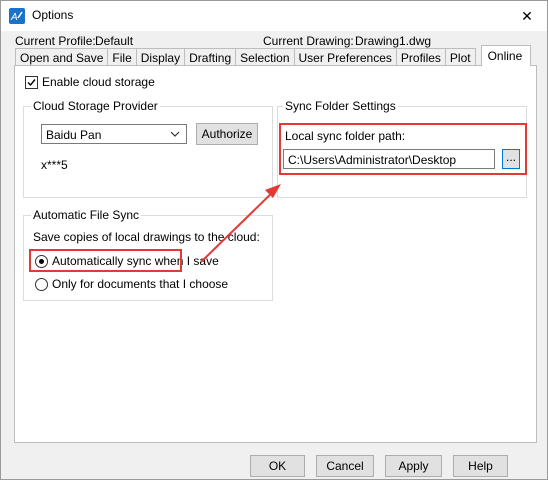 The width and height of the screenshot is (548, 480). Describe the element at coordinates (460, 57) in the screenshot. I see `tab-plot: Plot` at that location.